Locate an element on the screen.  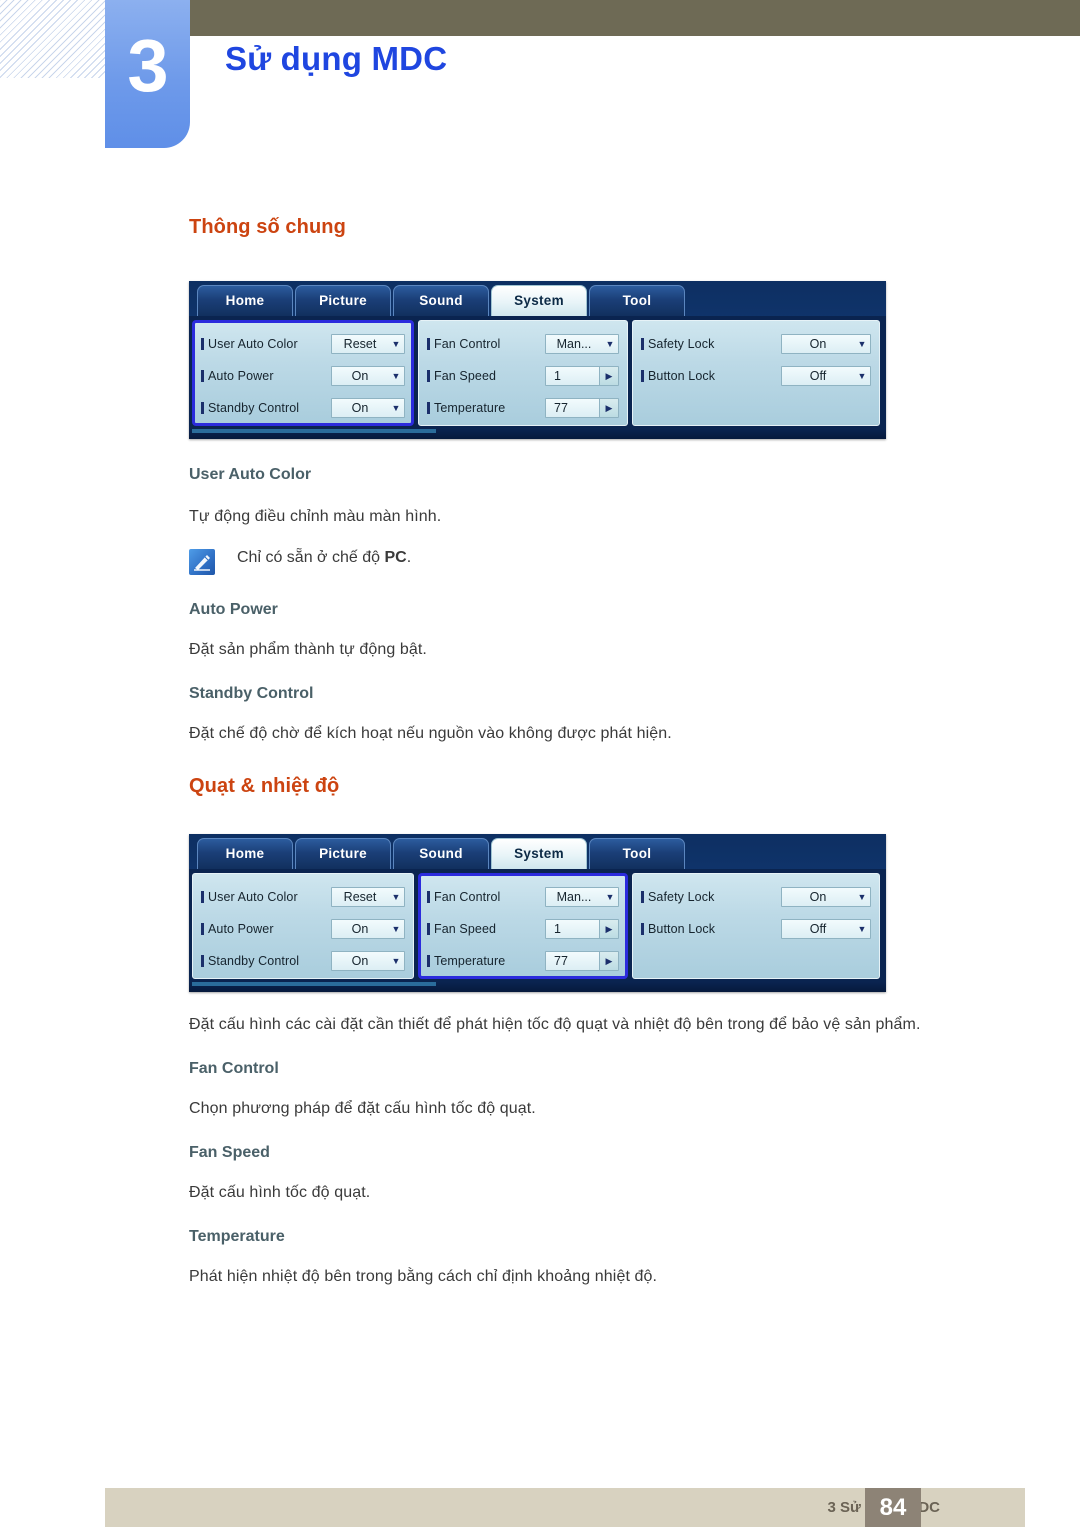
mdc-row-fan-speed: Fan Speed 1 ▶ is located at coordinates (523, 376).